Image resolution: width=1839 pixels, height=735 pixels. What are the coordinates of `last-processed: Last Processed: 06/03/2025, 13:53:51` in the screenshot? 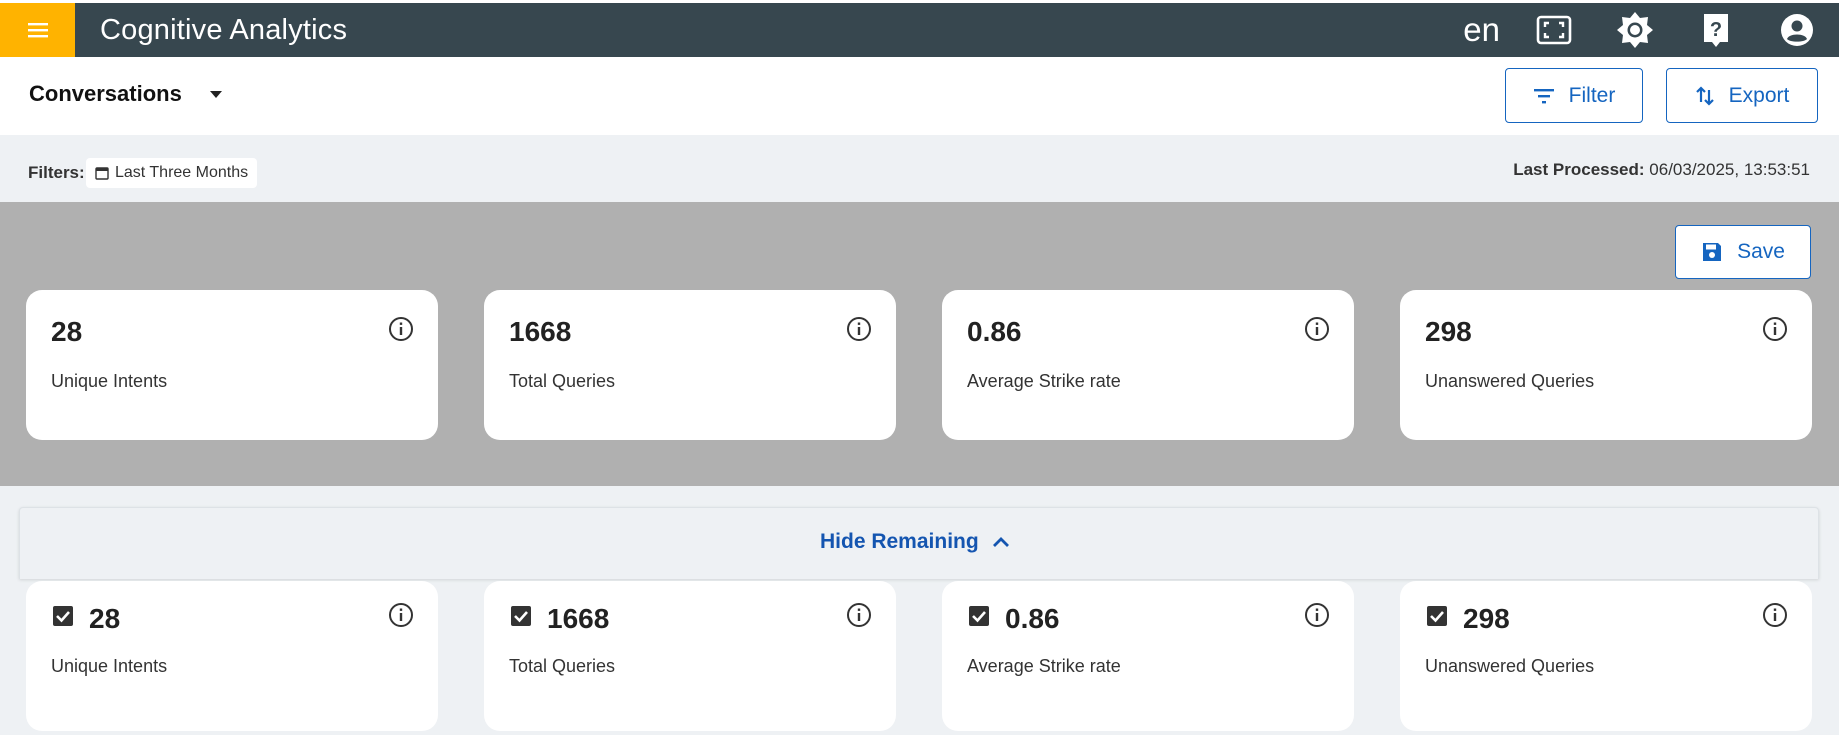 It's located at (1661, 170).